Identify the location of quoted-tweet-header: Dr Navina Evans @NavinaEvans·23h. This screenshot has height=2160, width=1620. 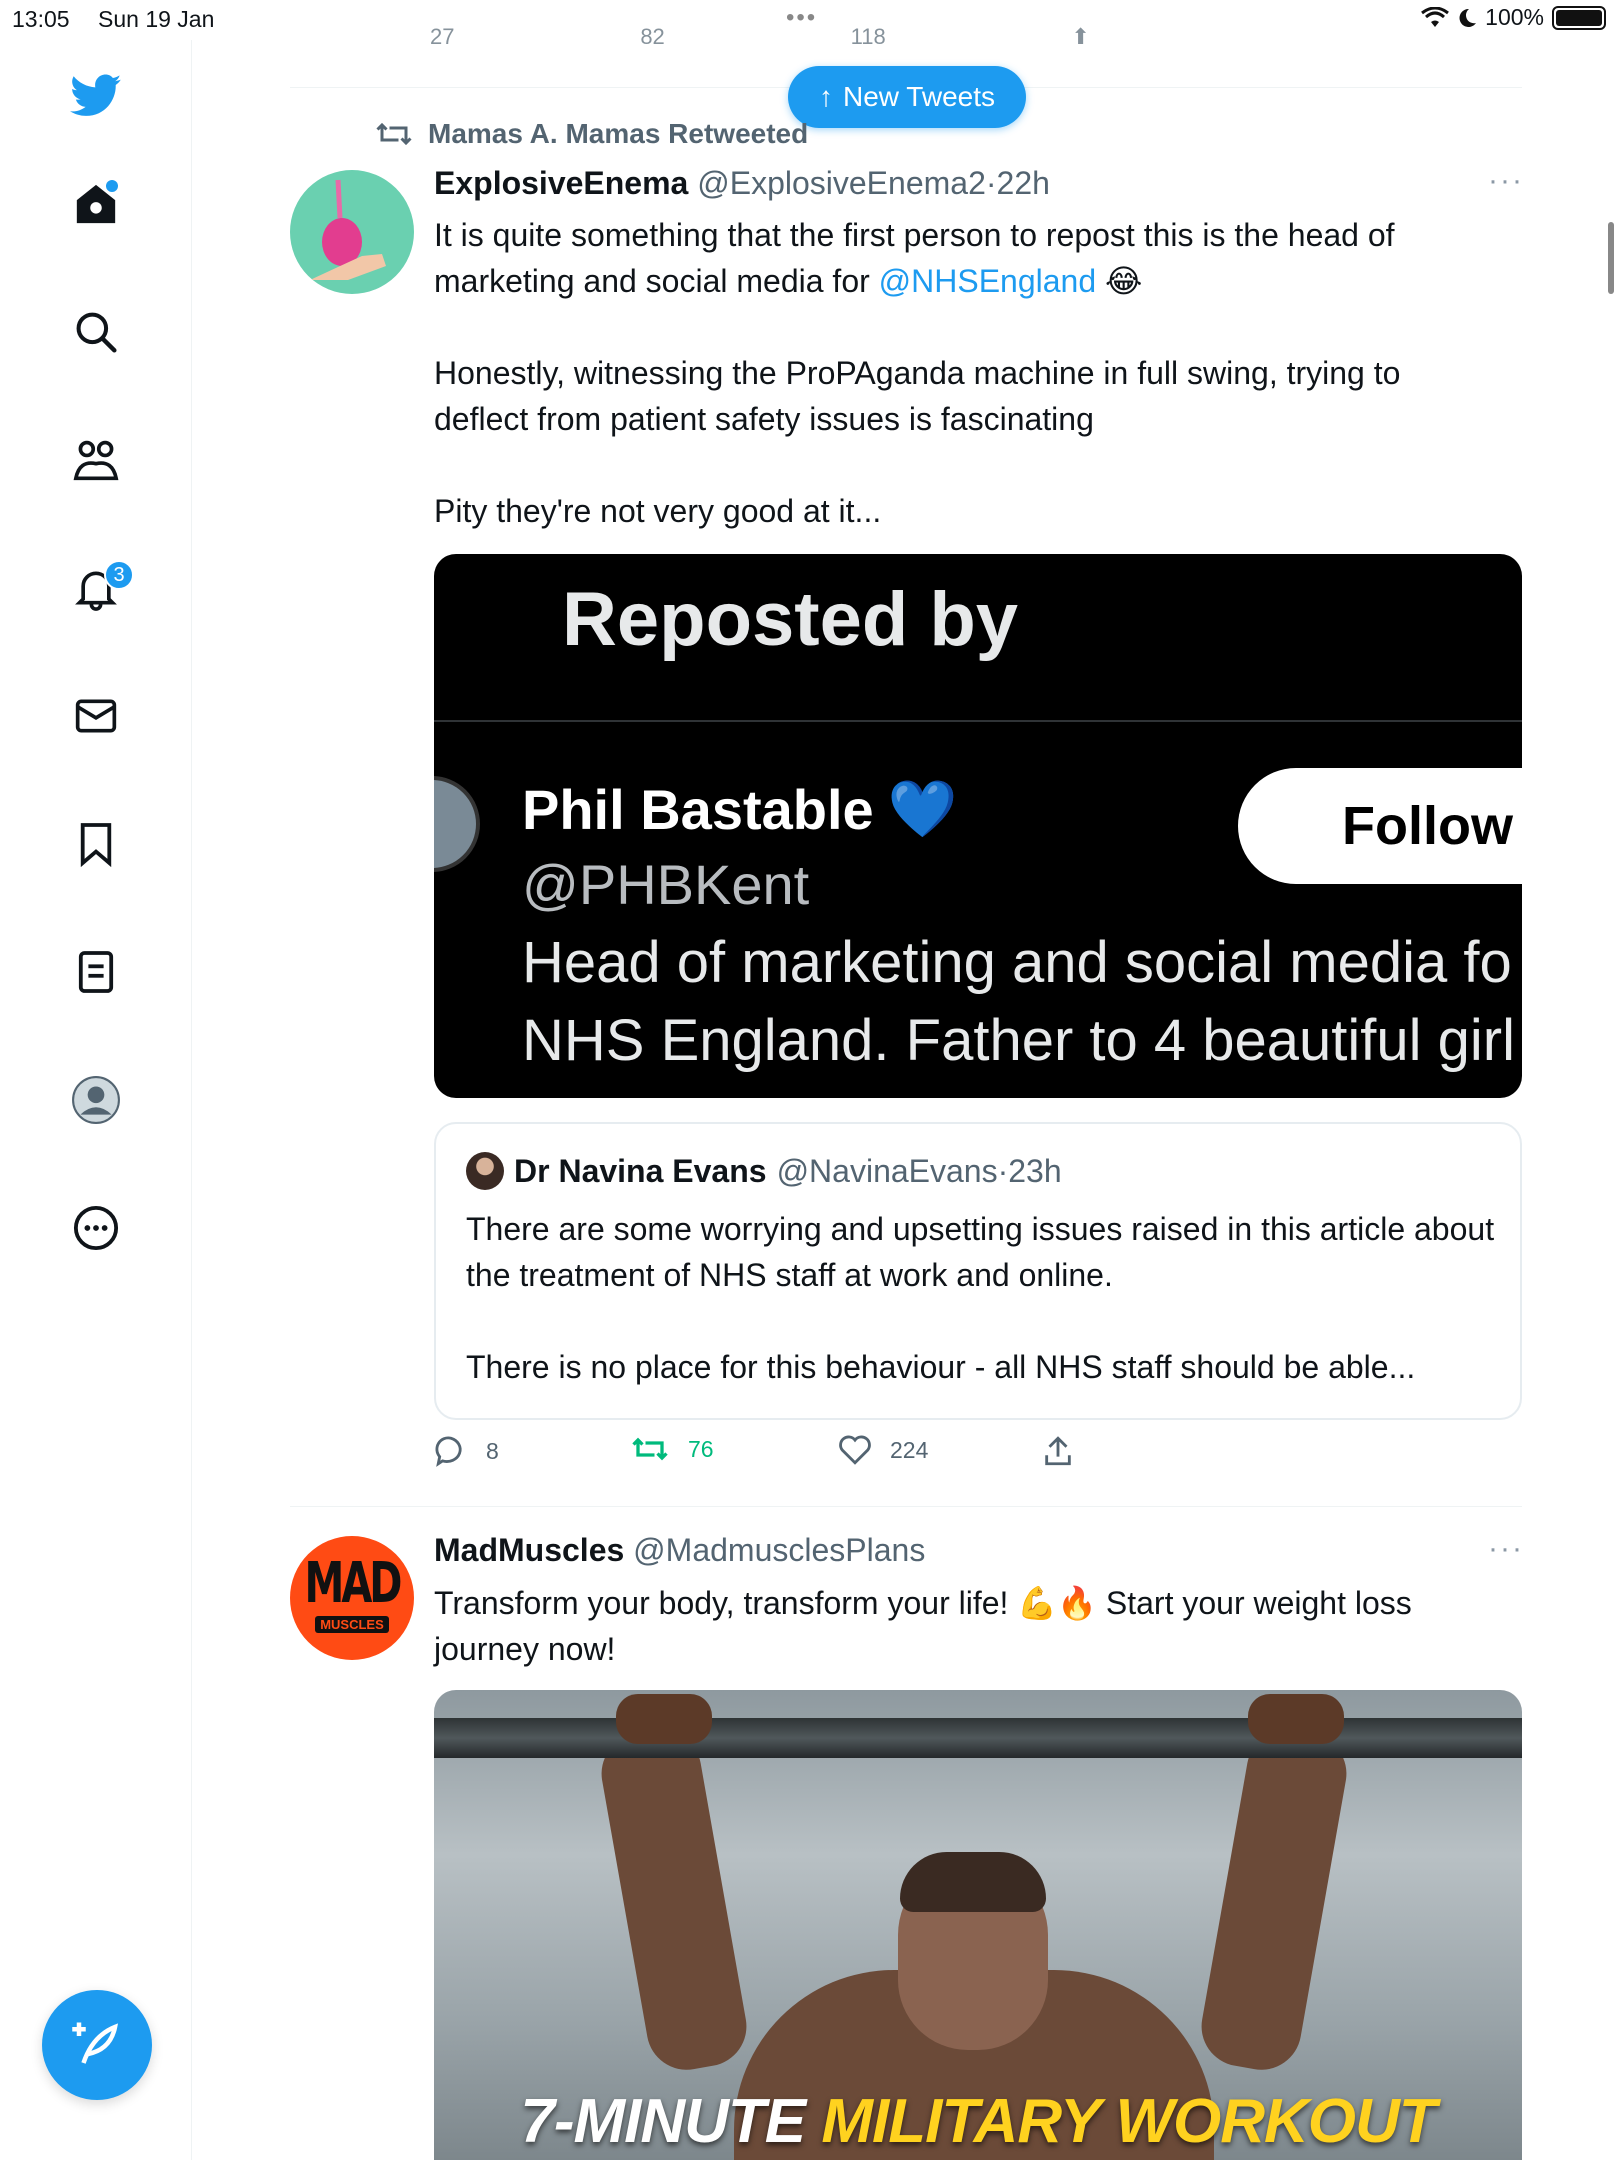
(764, 1171).